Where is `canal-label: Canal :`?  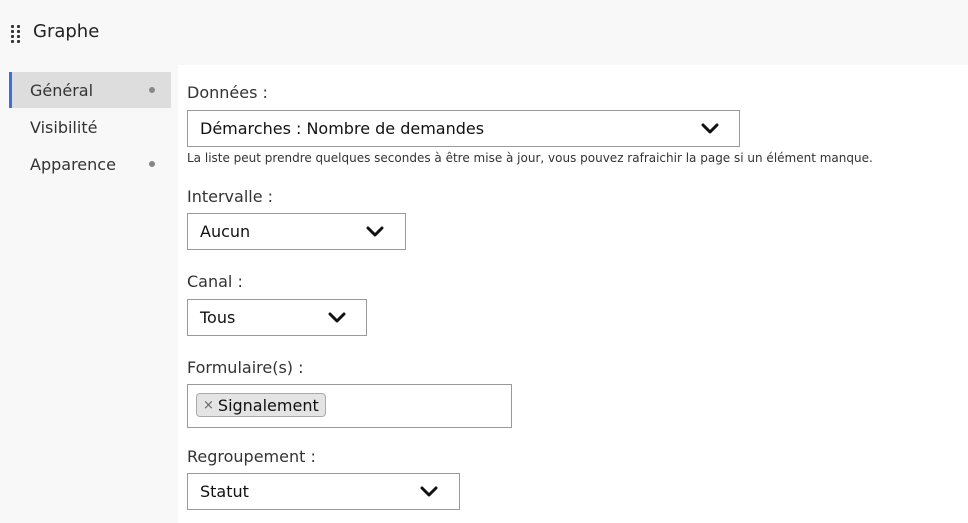
canal-label: Canal : is located at coordinates (215, 281).